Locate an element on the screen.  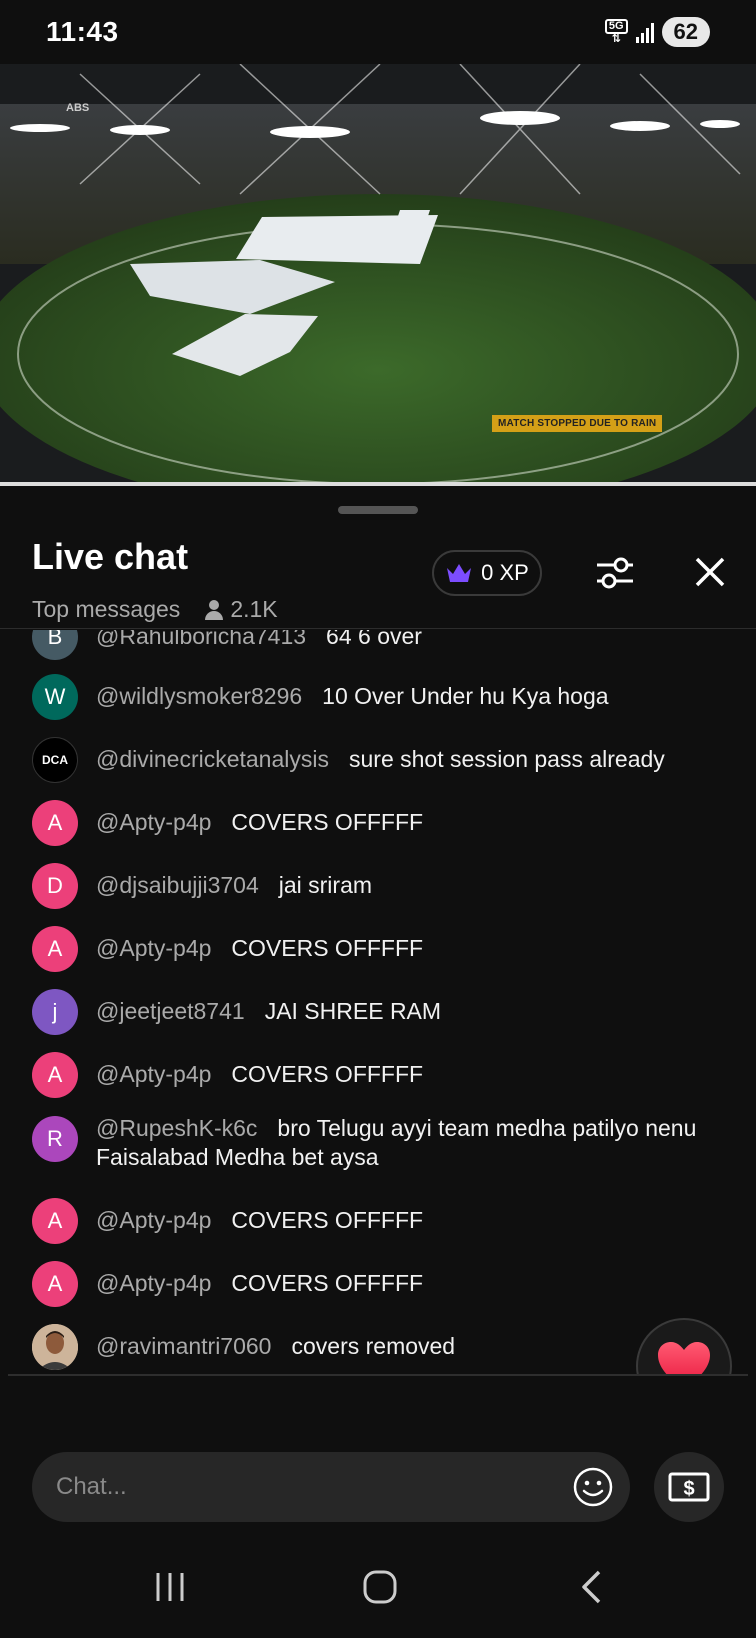
smiley-icon is located at coordinates (593, 1487).